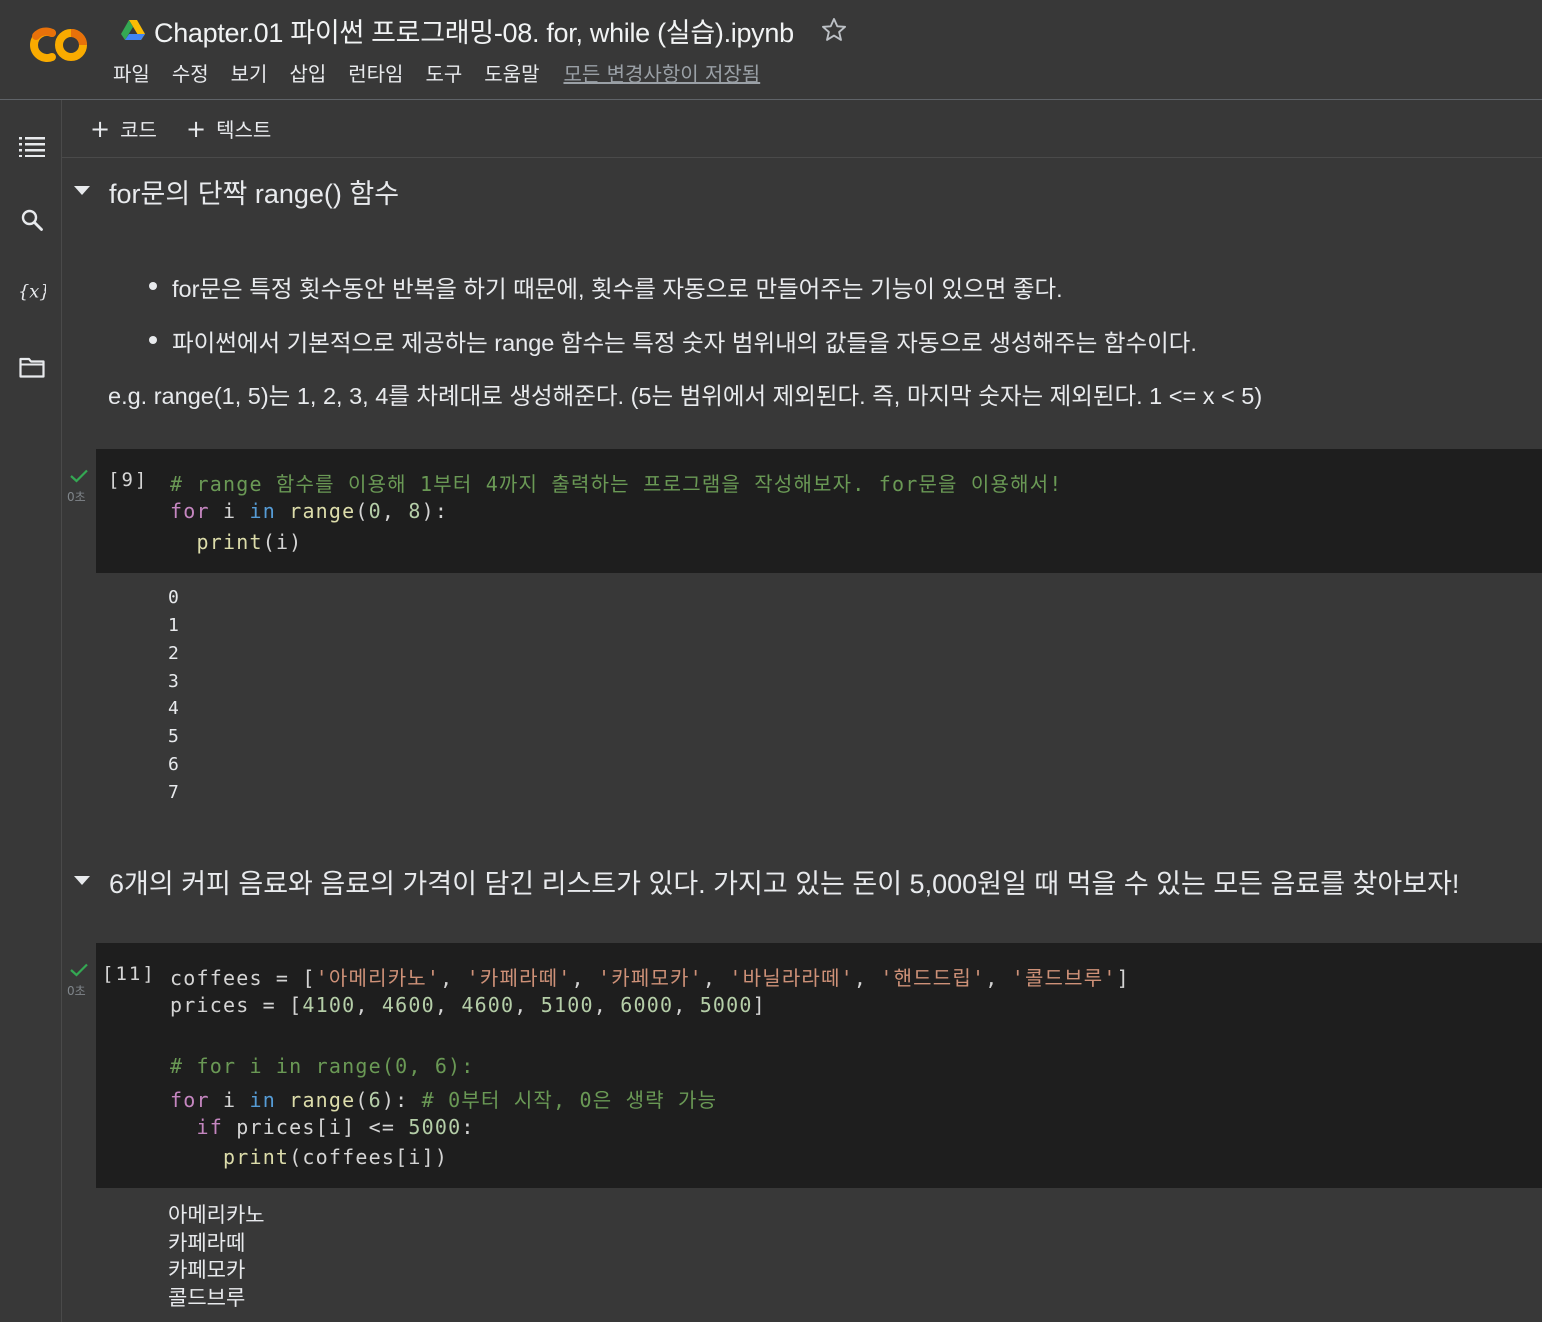 This screenshot has width=1542, height=1322. What do you see at coordinates (131, 72) in the screenshot?
I see `menu-file: 파일` at bounding box center [131, 72].